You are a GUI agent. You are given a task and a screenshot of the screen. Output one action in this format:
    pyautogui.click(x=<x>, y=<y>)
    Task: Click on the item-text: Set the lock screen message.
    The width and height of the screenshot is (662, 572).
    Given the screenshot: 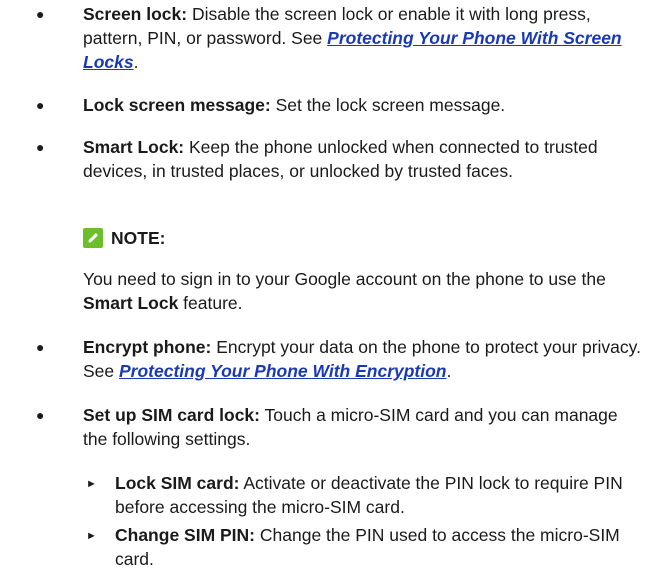 What is the action you would take?
    pyautogui.click(x=388, y=105)
    